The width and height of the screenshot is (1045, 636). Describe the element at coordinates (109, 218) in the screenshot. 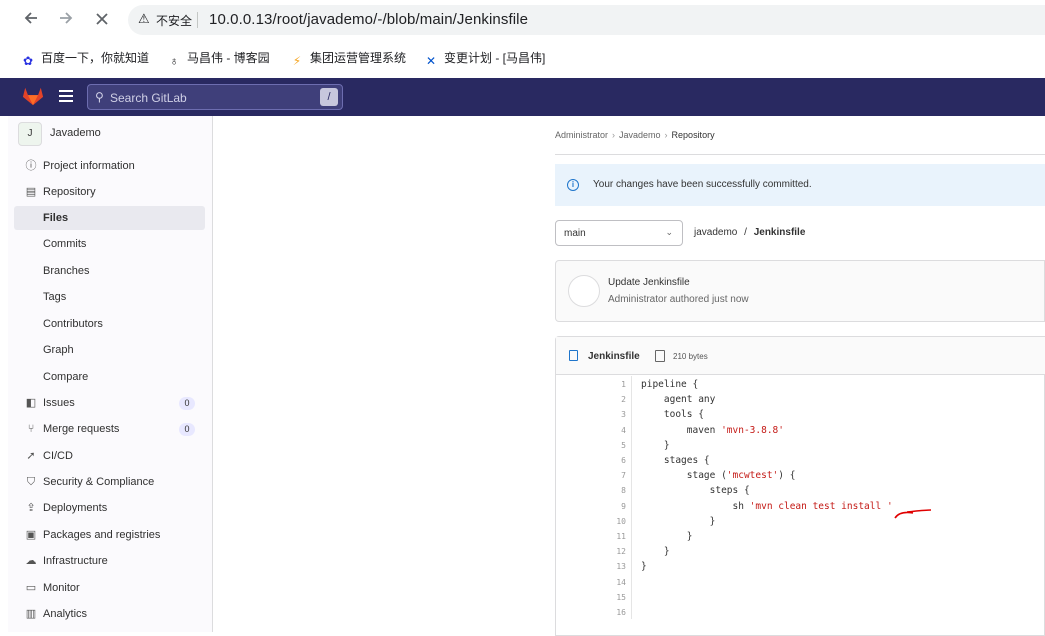

I see `sidebar-item-files: Files` at that location.